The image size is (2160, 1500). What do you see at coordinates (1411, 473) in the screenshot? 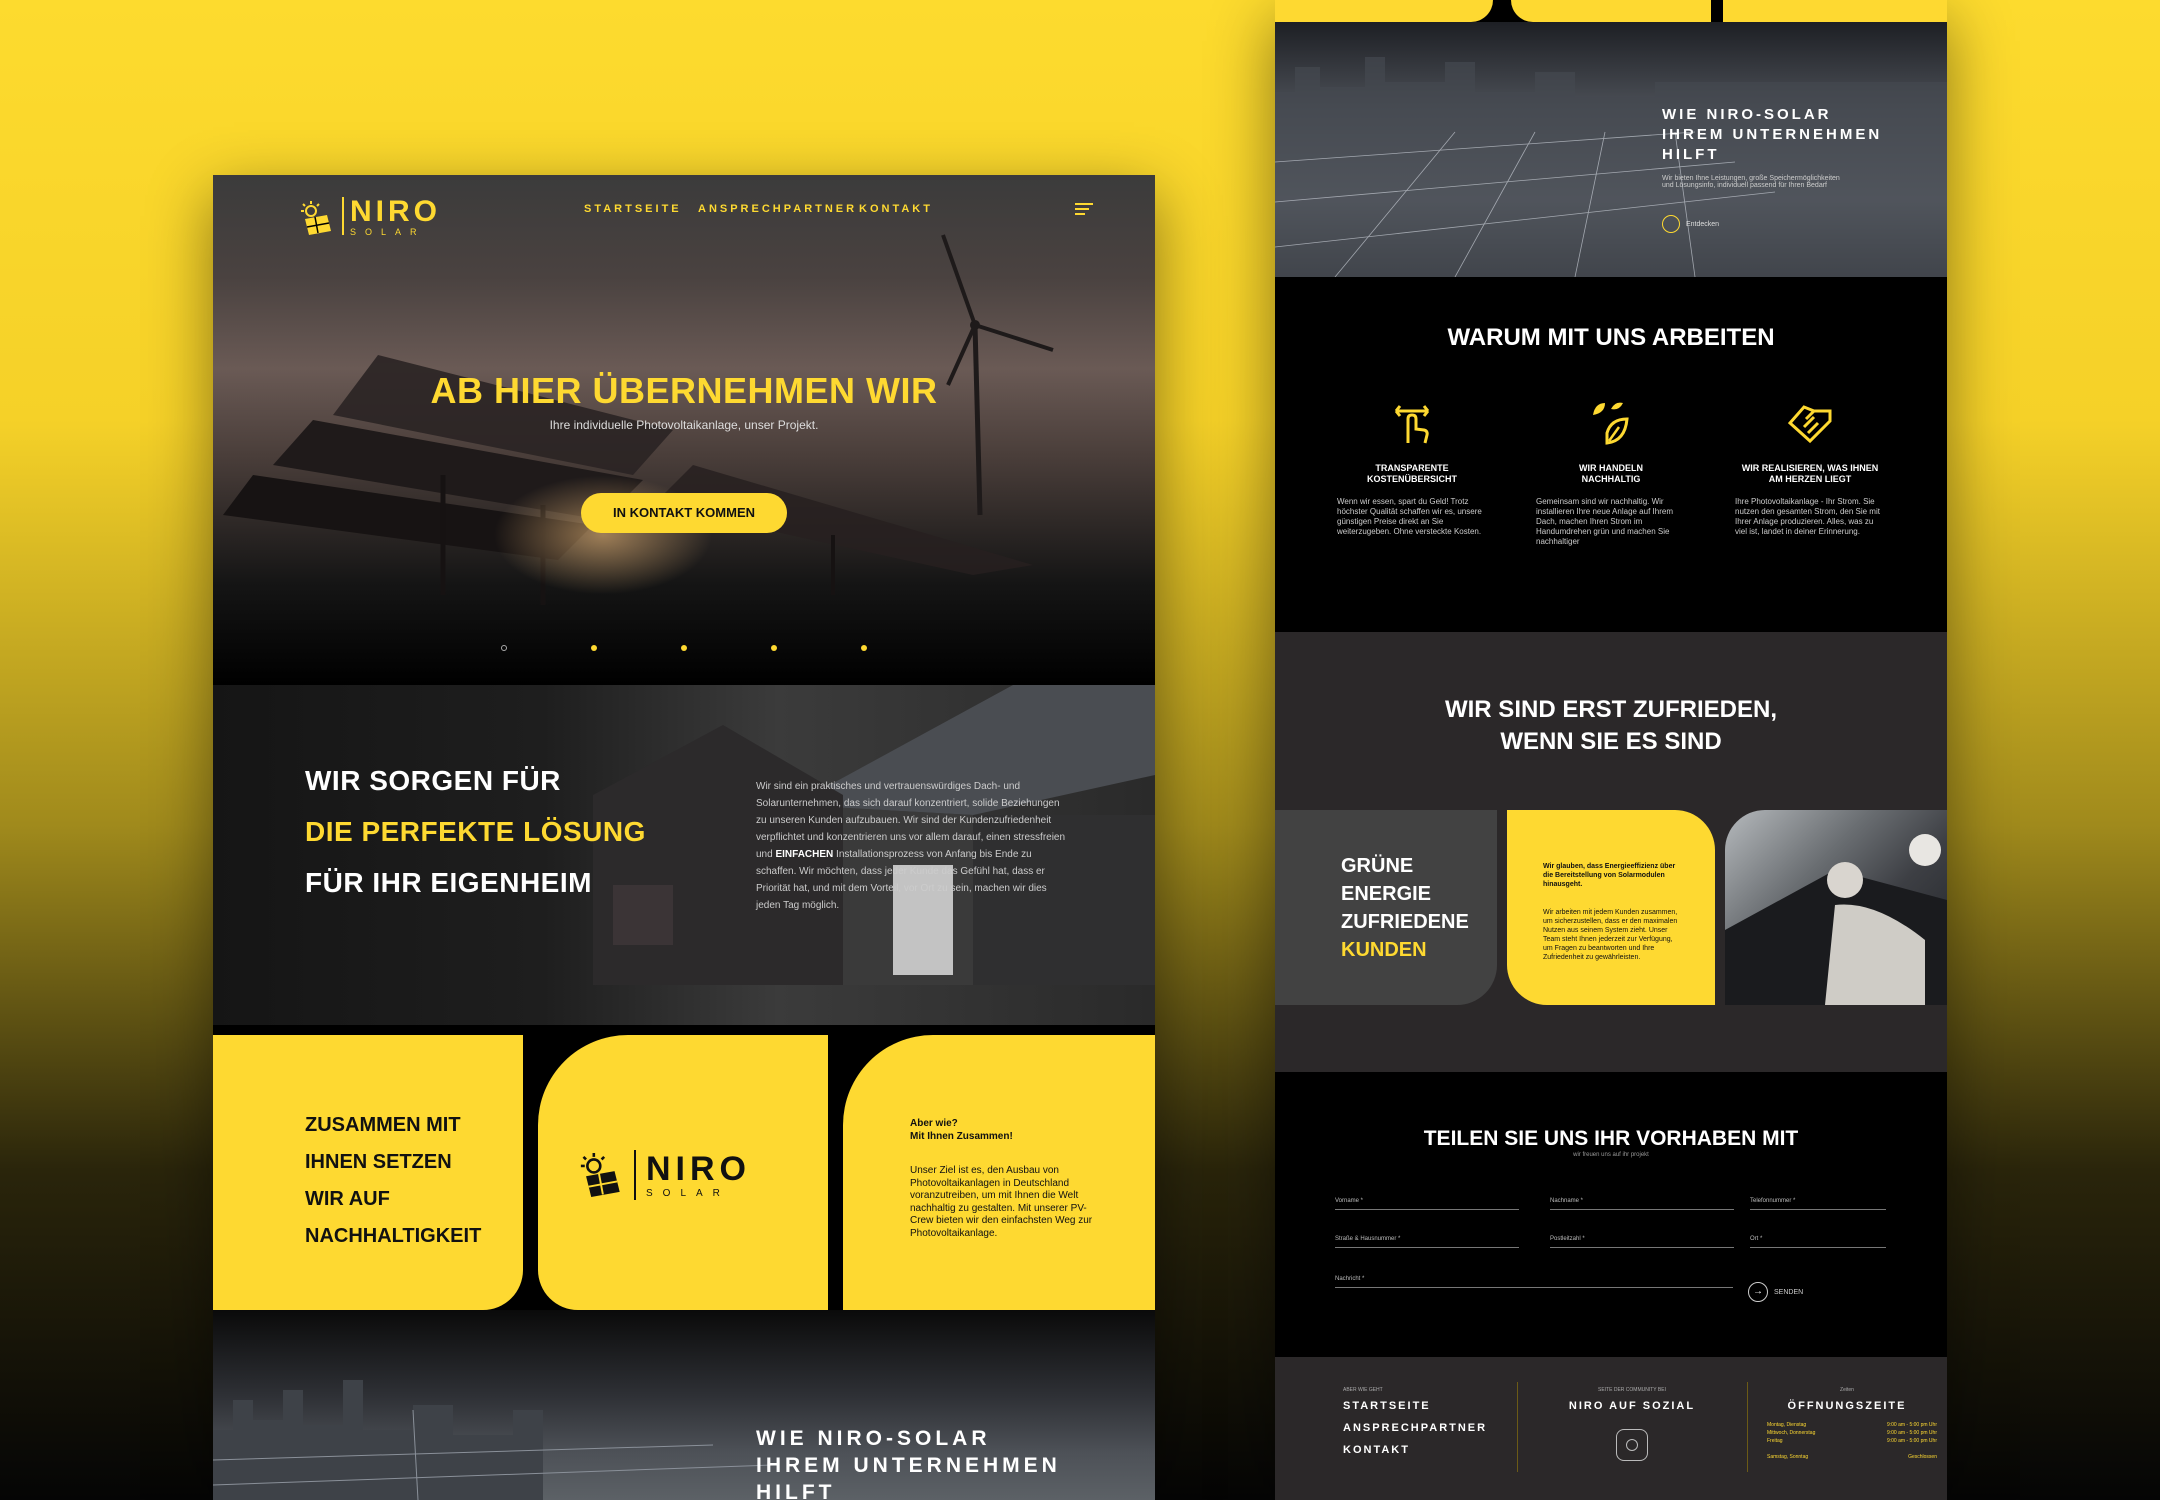
I see `feature-transparency-title: TRANSPARENTE KOSTENÜBERSICHT` at bounding box center [1411, 473].